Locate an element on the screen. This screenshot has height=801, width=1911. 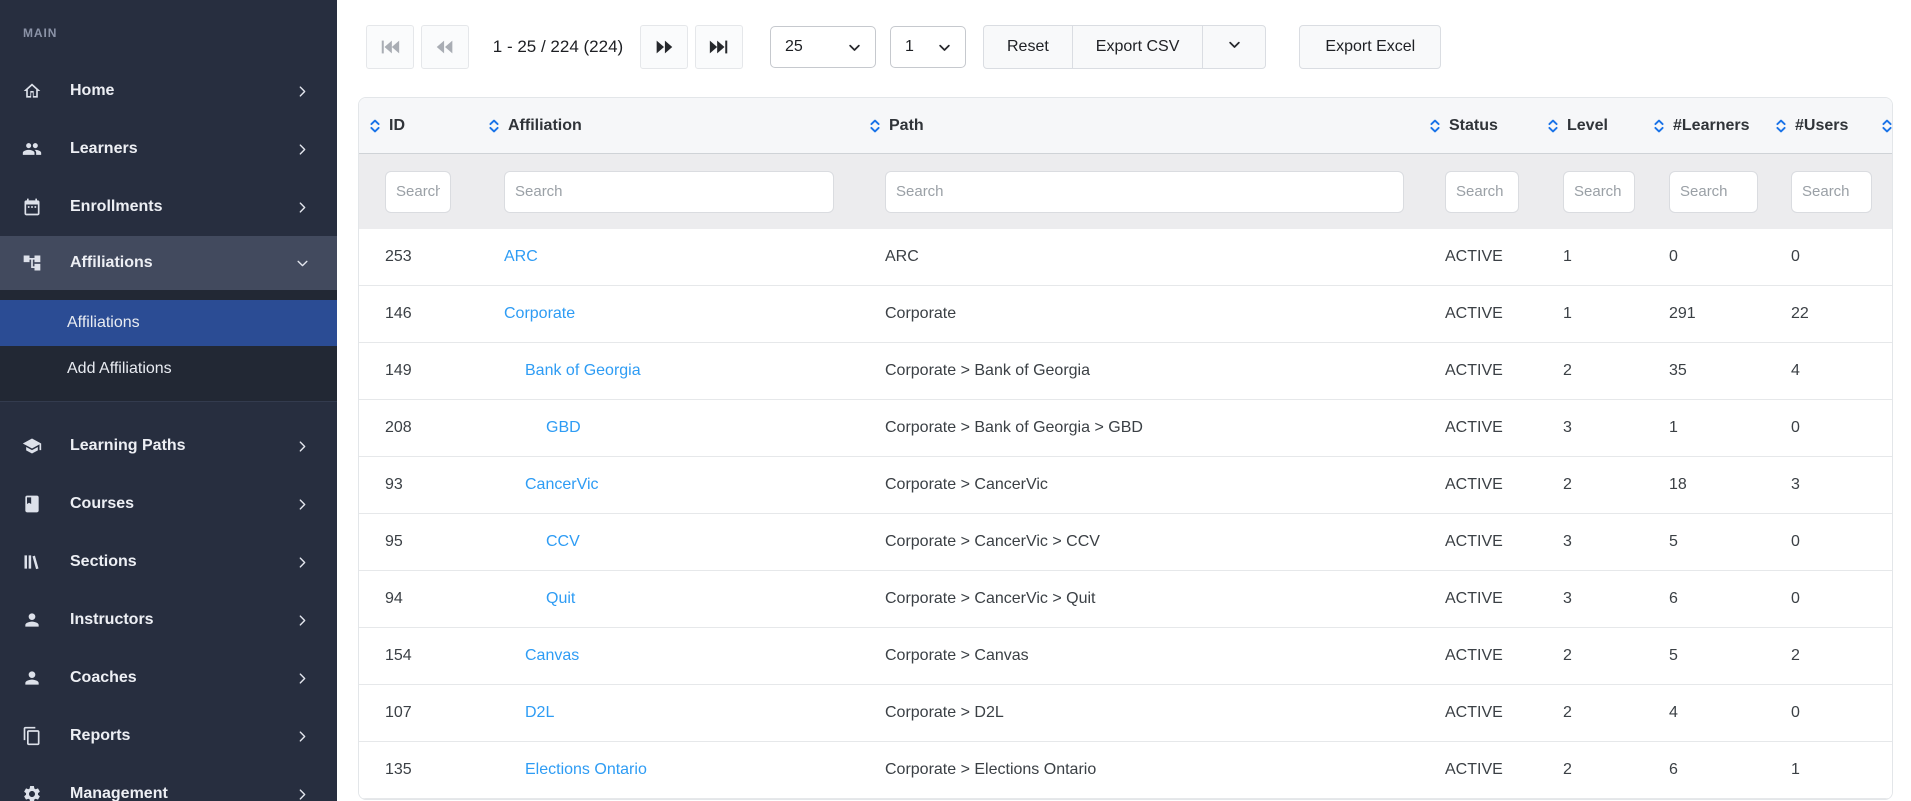
search-cell-affiliation is located at coordinates (668, 191).